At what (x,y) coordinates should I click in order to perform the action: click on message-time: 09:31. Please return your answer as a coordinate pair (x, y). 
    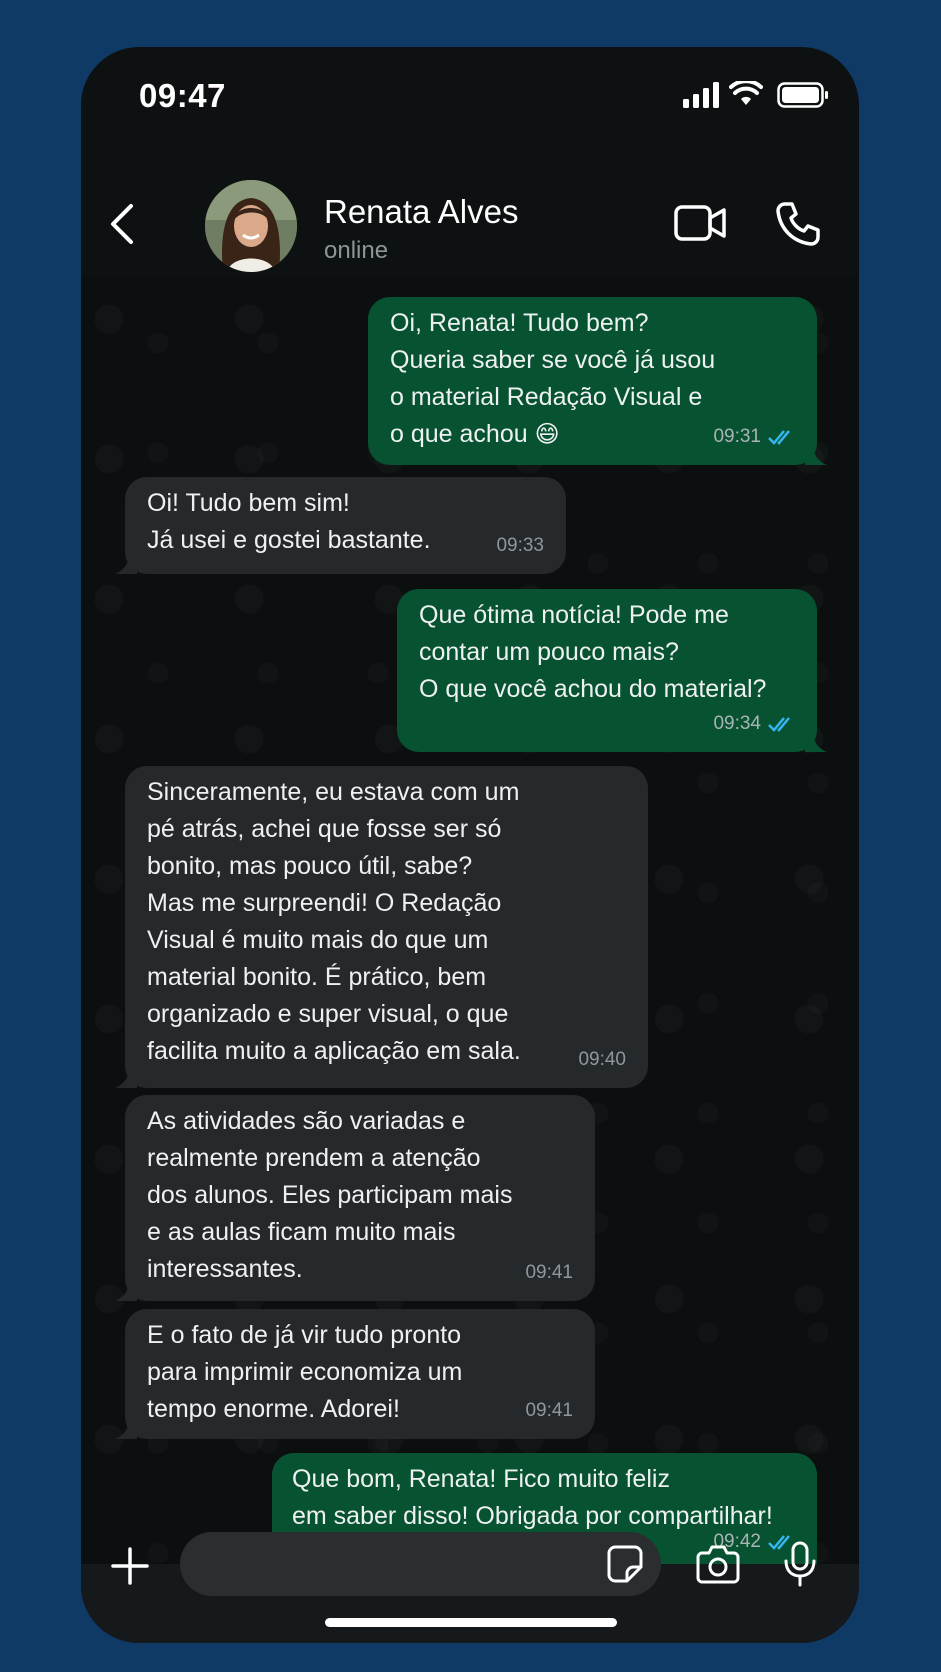
    Looking at the image, I should click on (737, 436).